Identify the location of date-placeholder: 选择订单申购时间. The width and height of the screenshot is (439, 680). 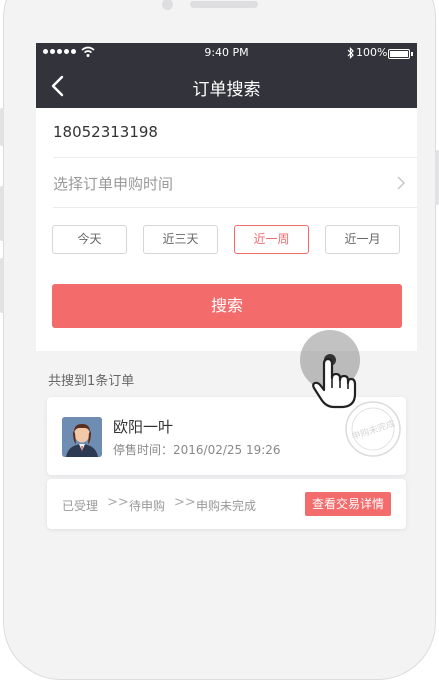
(113, 184).